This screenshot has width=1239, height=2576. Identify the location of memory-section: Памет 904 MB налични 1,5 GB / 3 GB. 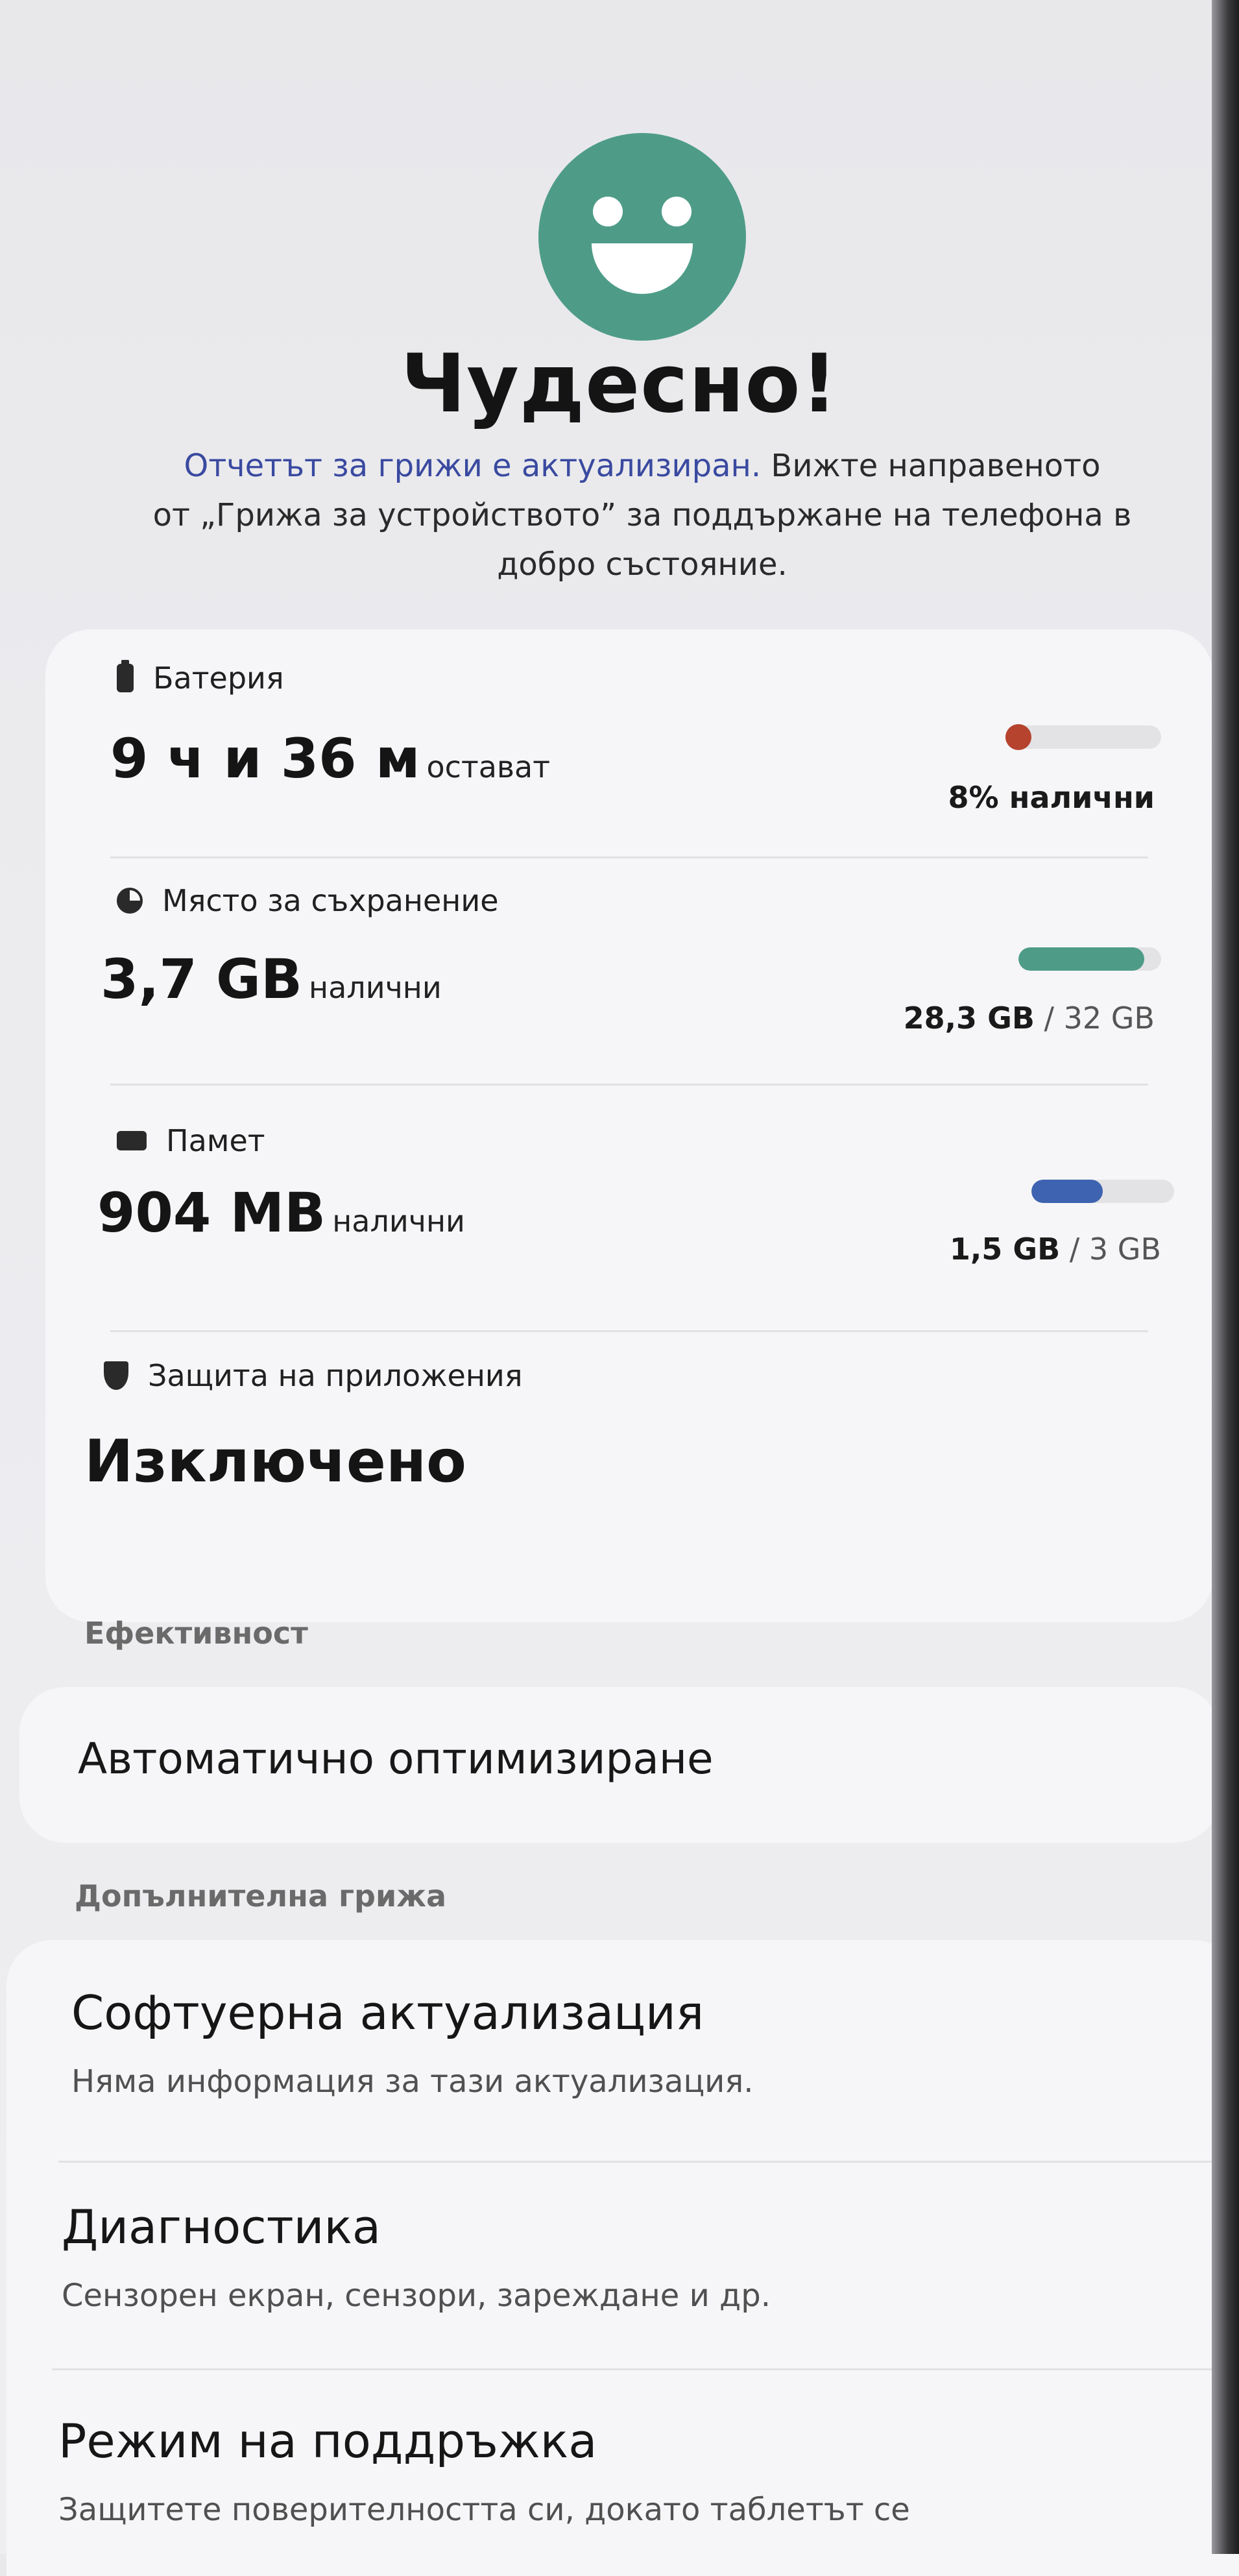
(629, 1207).